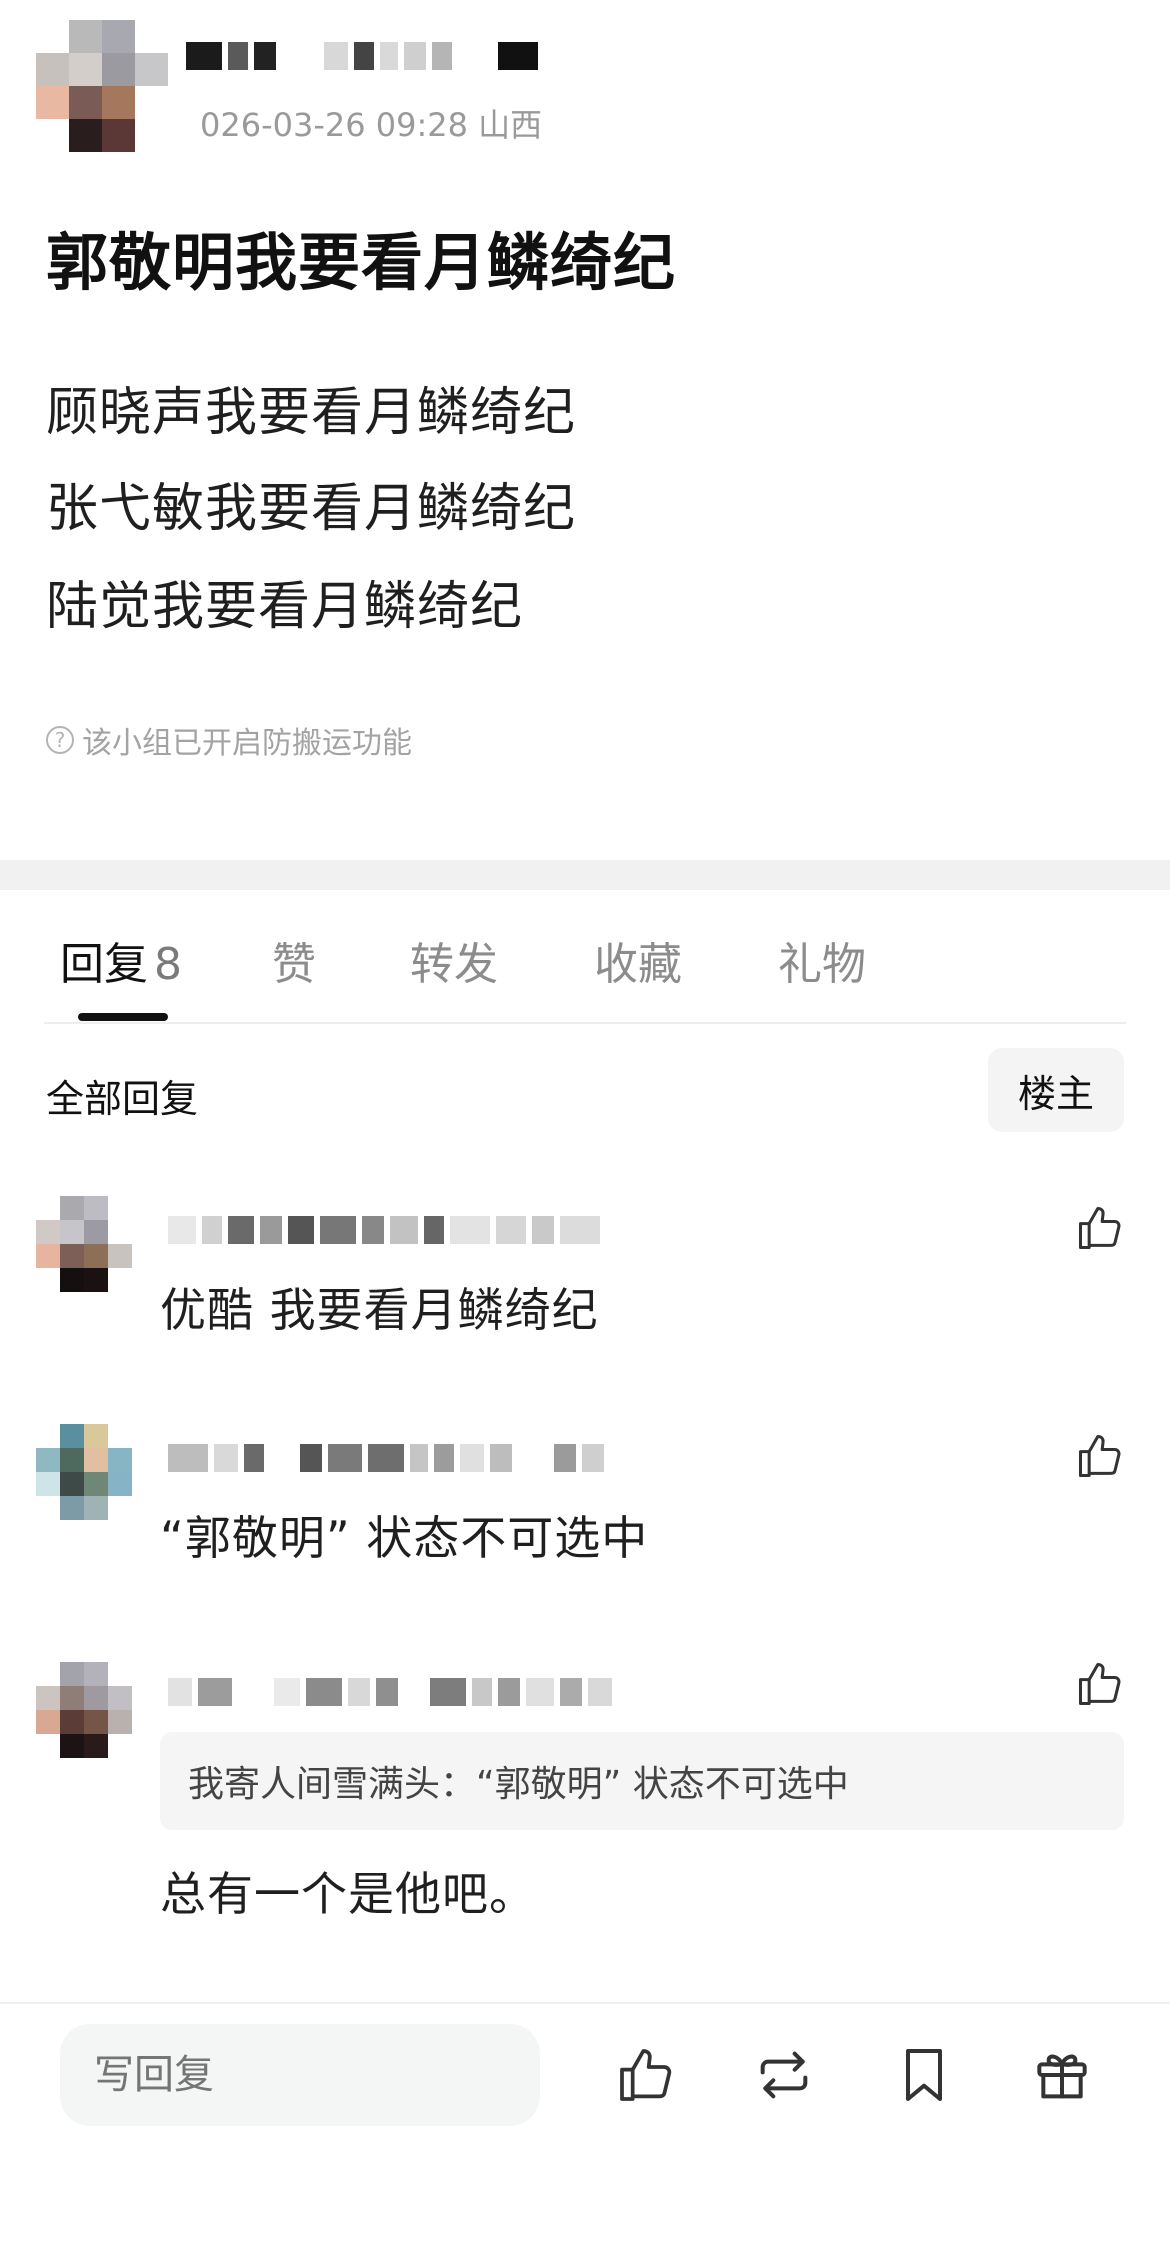 This screenshot has width=1170, height=2250. What do you see at coordinates (379, 1310) in the screenshot?
I see `reply-text: 优酷 我要看月鳞绮纪` at bounding box center [379, 1310].